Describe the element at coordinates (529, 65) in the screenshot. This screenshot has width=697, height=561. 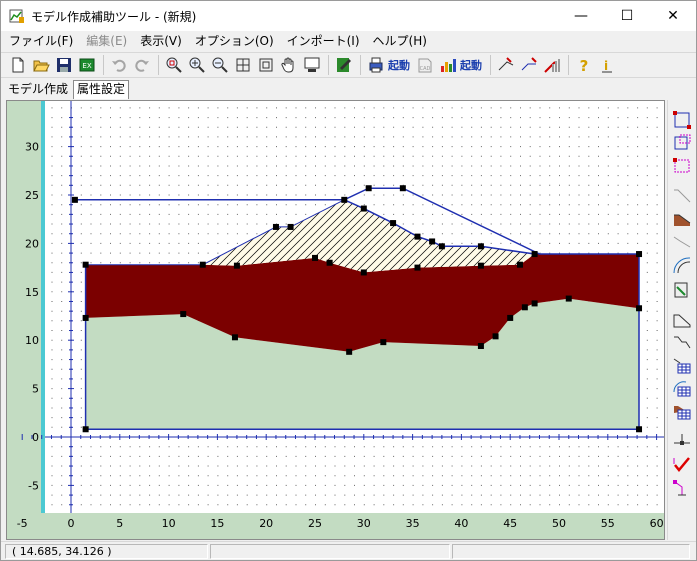
I see `import-slope-button` at that location.